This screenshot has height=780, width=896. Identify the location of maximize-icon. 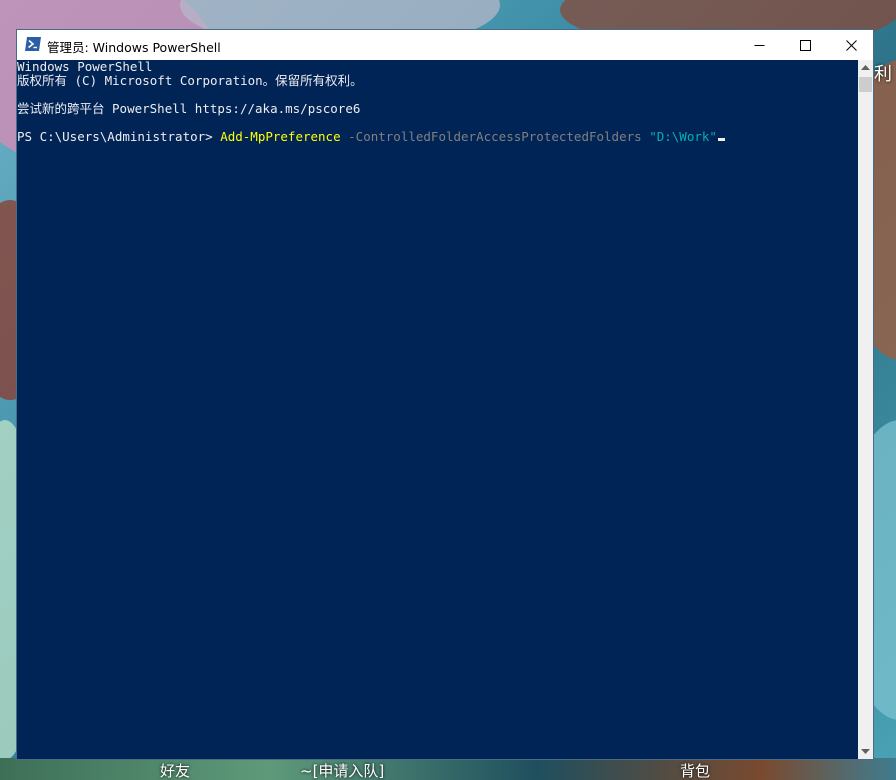
(805, 45).